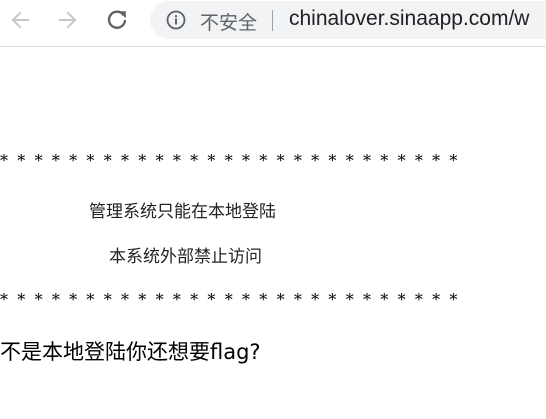 This screenshot has width=546, height=419. Describe the element at coordinates (176, 20) in the screenshot. I see `info-icon` at that location.